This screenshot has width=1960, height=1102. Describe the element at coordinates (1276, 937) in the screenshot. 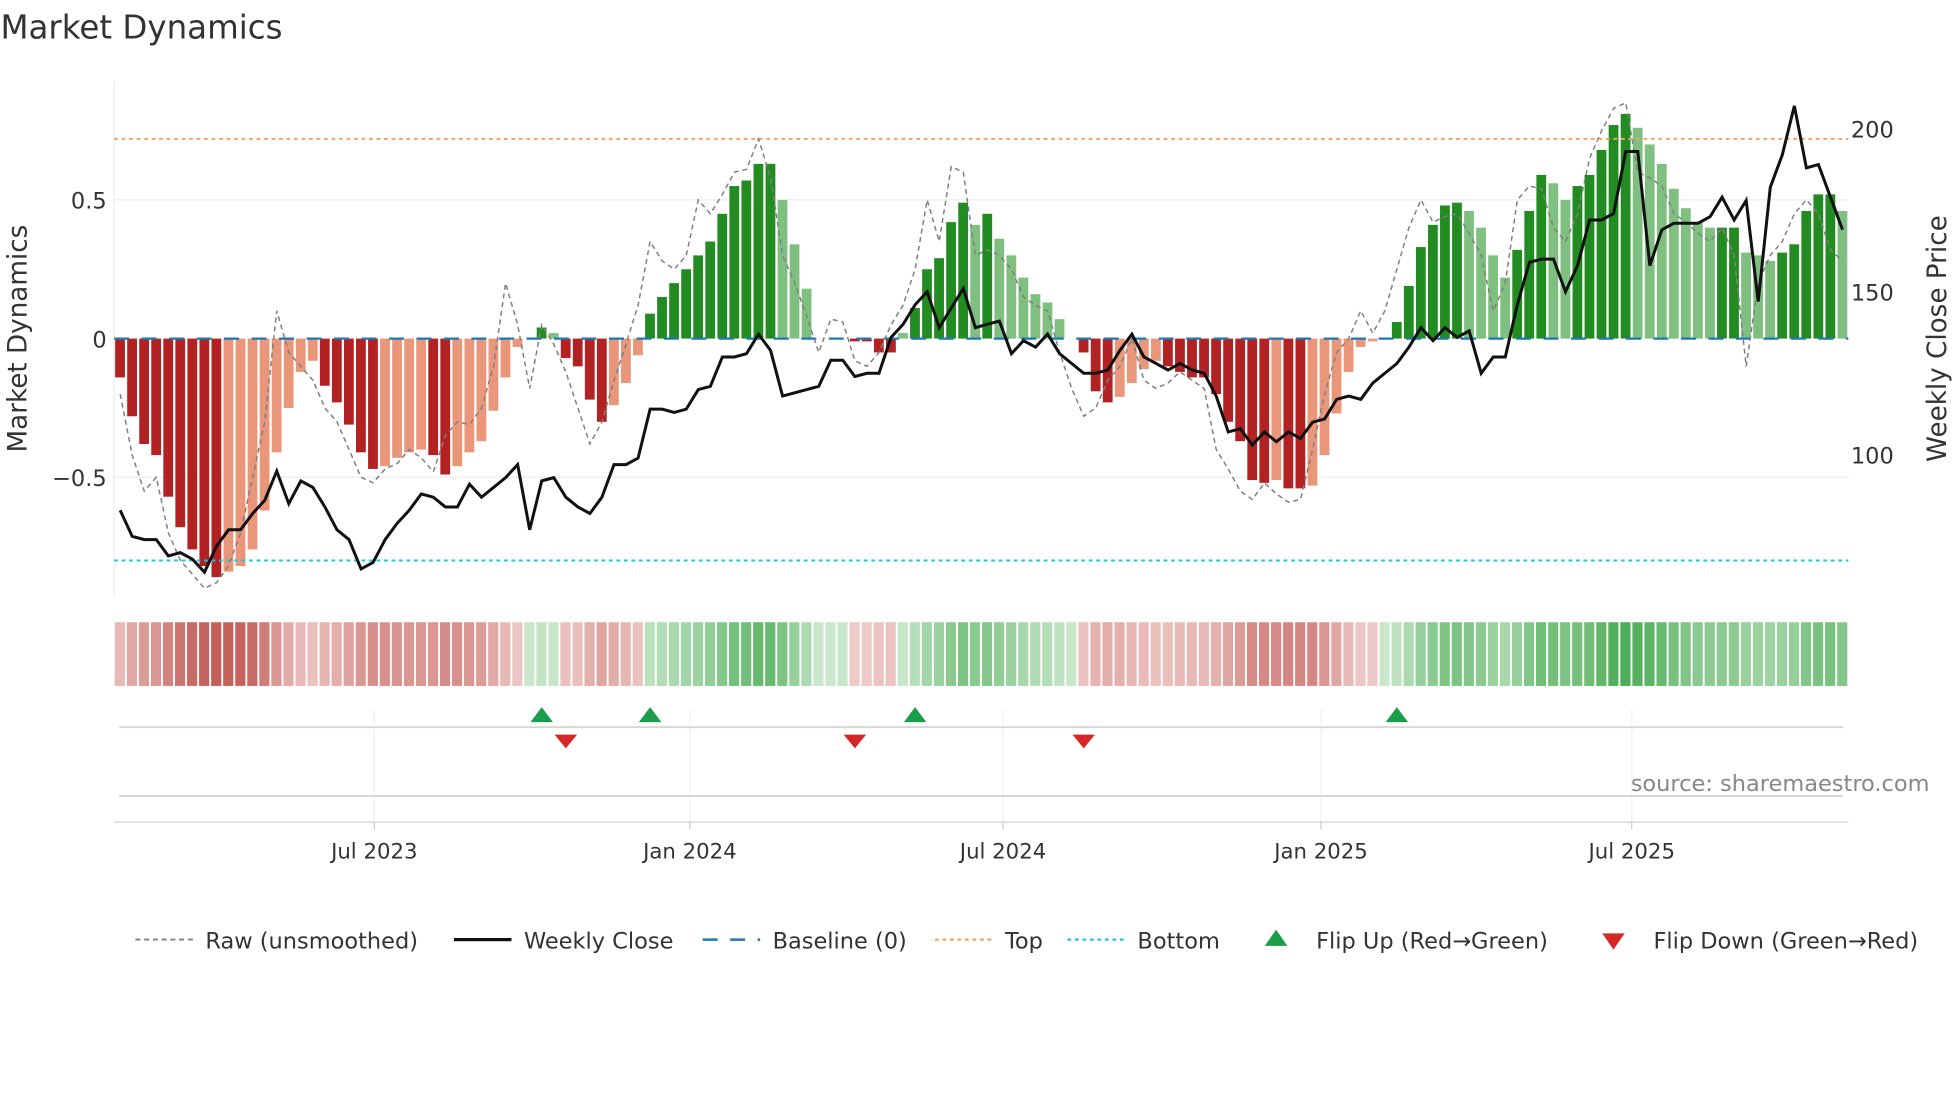

I see `legend-flip-up-icon` at that location.